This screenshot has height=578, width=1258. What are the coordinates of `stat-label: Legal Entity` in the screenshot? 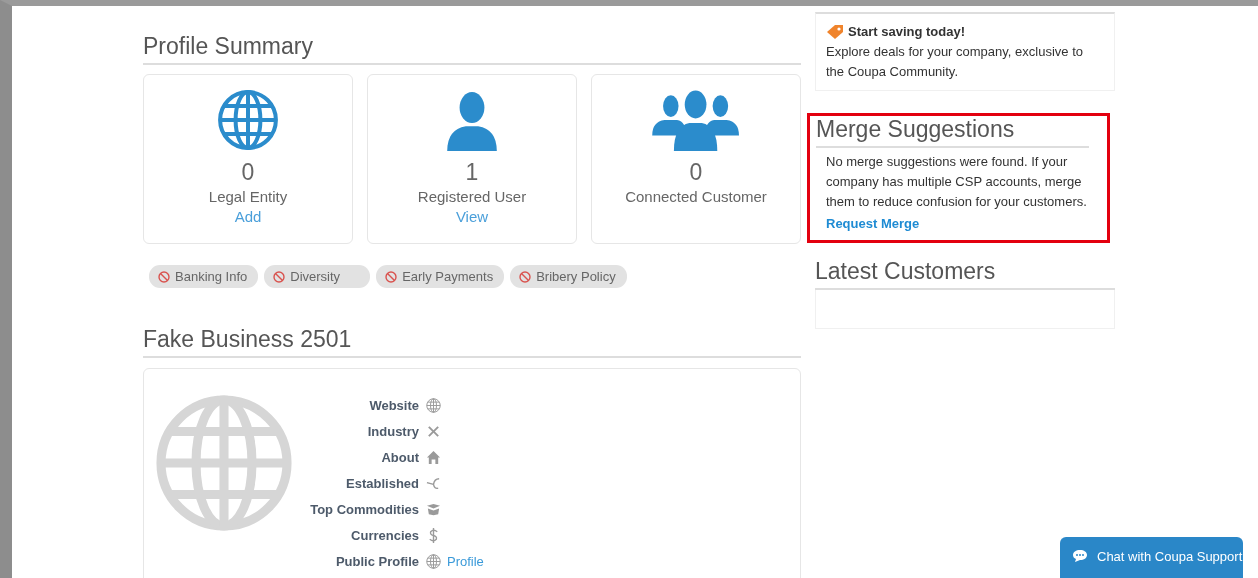 It's located at (248, 196).